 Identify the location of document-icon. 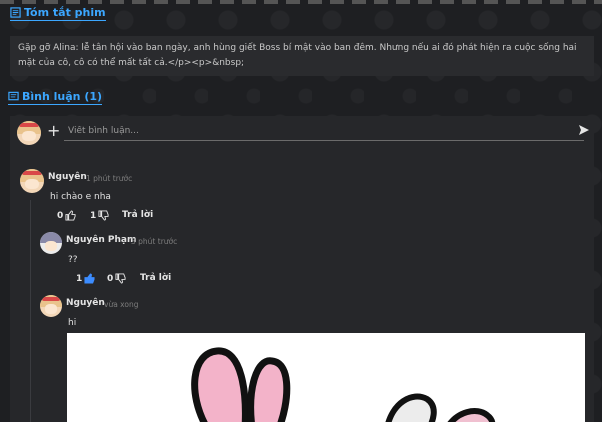
(15, 12).